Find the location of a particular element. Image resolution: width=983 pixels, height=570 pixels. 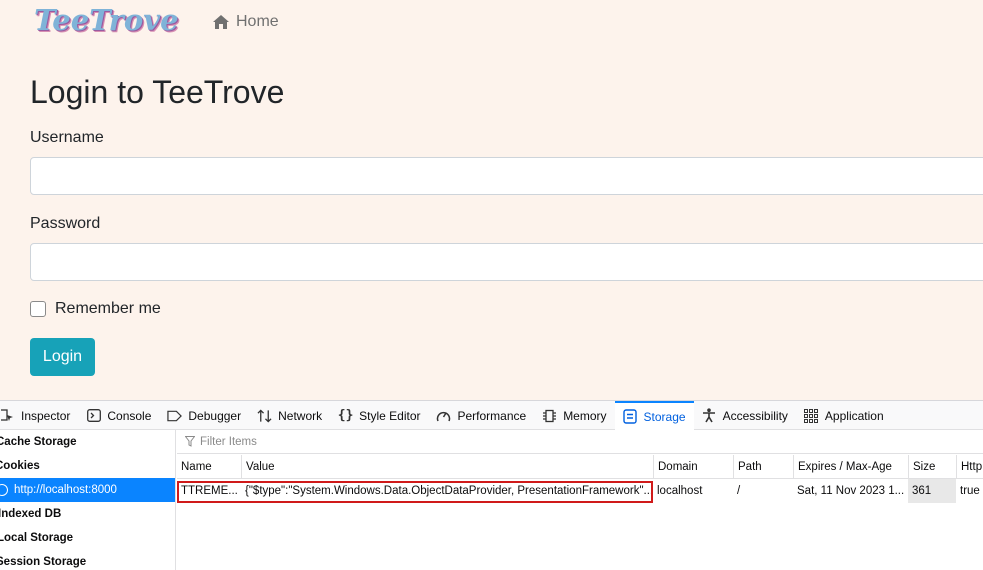

application-icon is located at coordinates (811, 415).